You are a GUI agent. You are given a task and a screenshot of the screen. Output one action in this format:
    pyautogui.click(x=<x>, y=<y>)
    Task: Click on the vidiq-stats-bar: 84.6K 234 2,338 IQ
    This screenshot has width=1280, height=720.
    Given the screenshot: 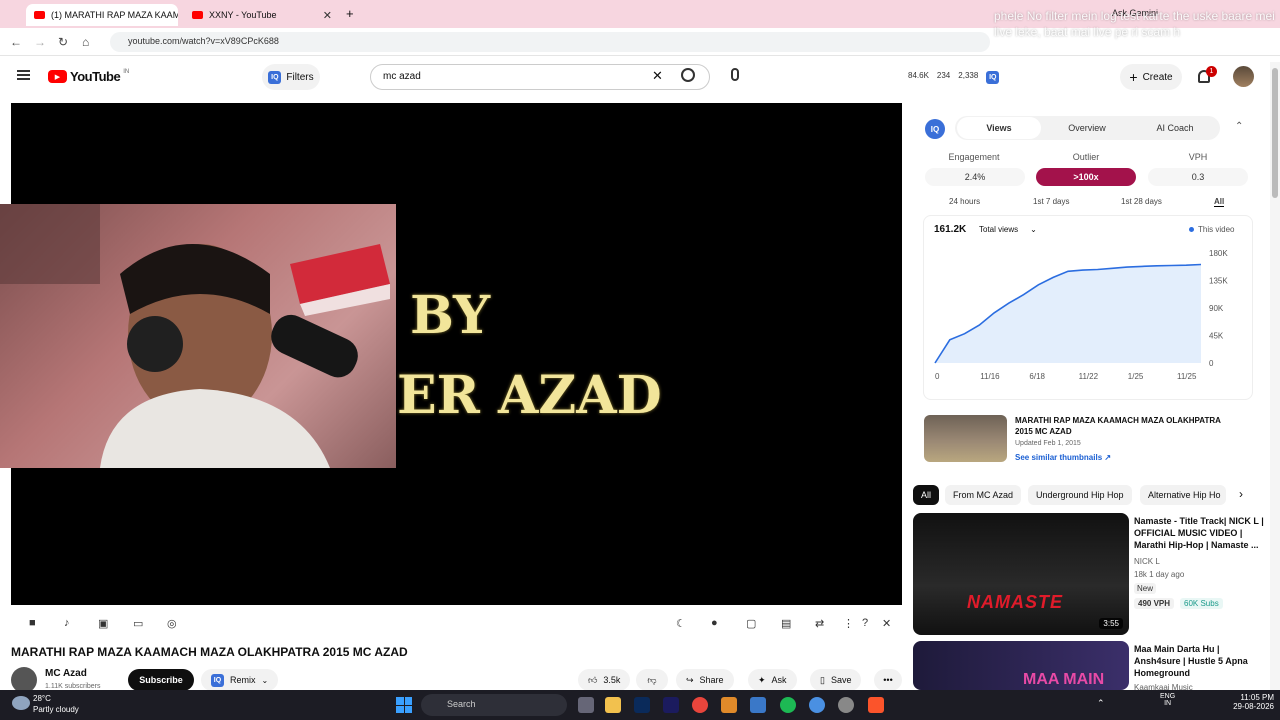 What is the action you would take?
    pyautogui.click(x=954, y=77)
    